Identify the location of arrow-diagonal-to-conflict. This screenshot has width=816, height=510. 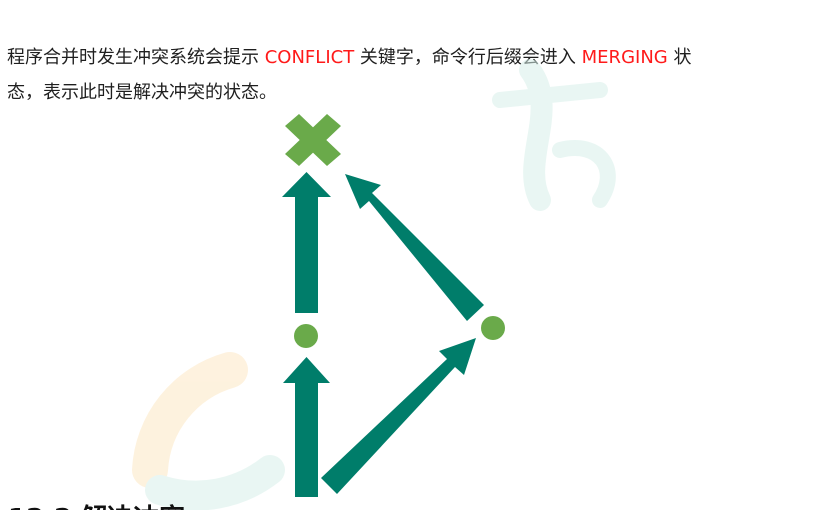
(414, 247).